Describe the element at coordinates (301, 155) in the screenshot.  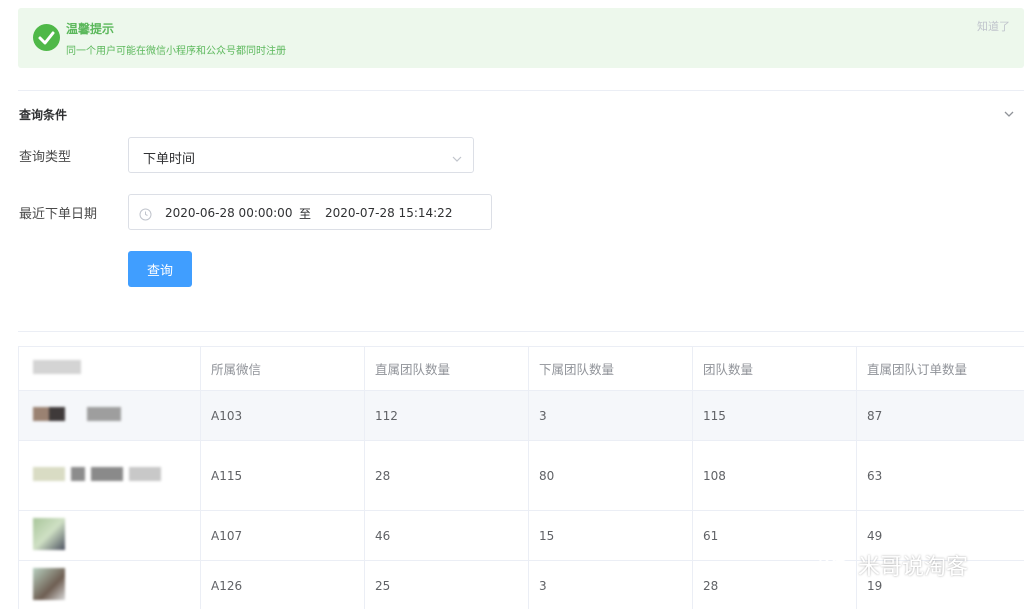
I see `query-type-select: 下单时间` at that location.